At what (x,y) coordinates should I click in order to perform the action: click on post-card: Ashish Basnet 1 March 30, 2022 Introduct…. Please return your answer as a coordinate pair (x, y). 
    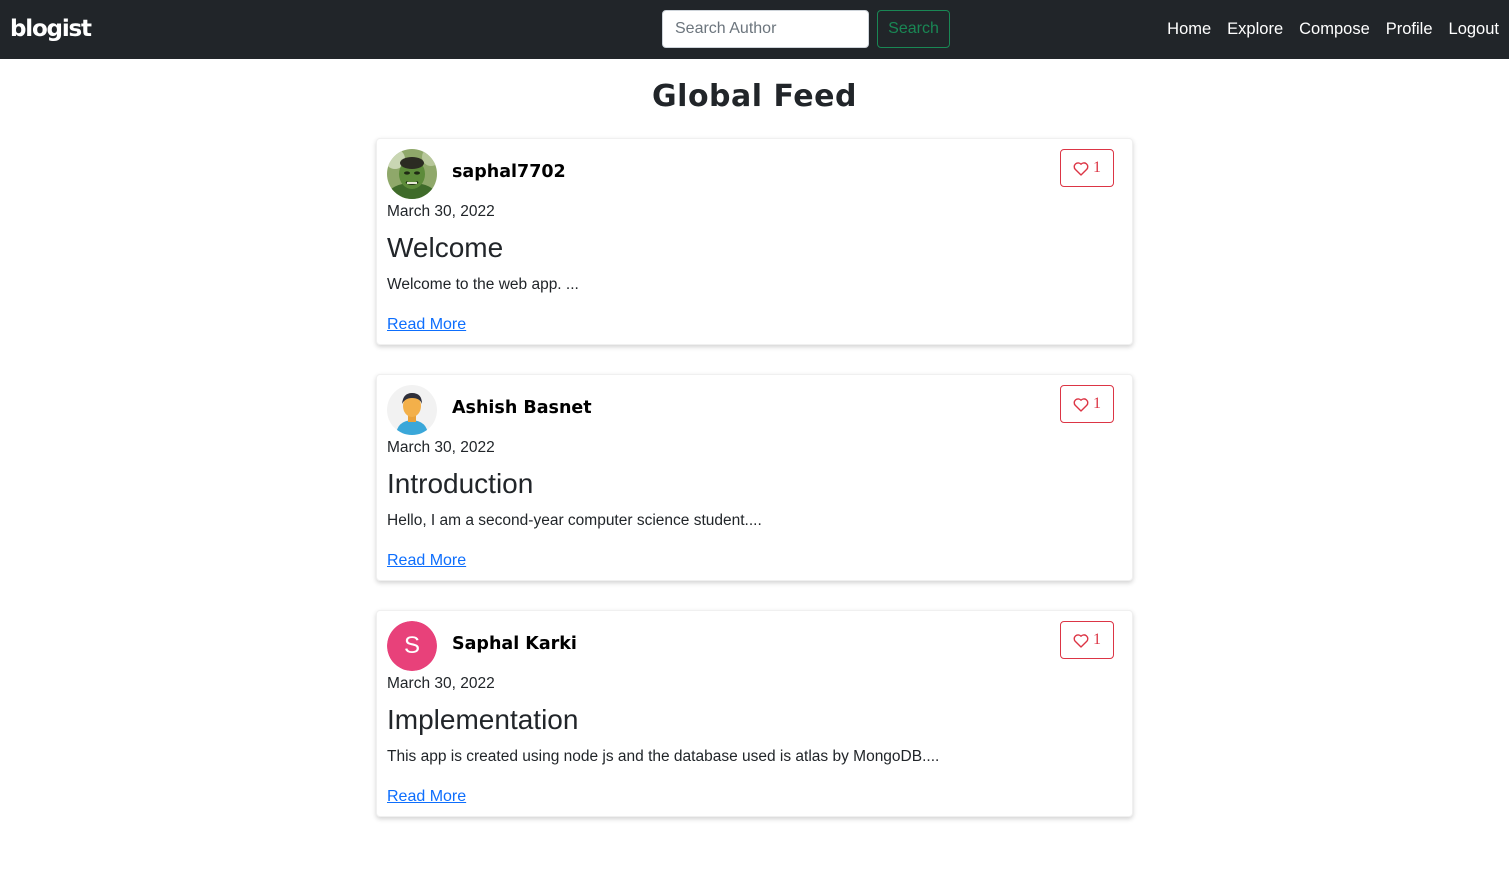
    Looking at the image, I should click on (754, 477).